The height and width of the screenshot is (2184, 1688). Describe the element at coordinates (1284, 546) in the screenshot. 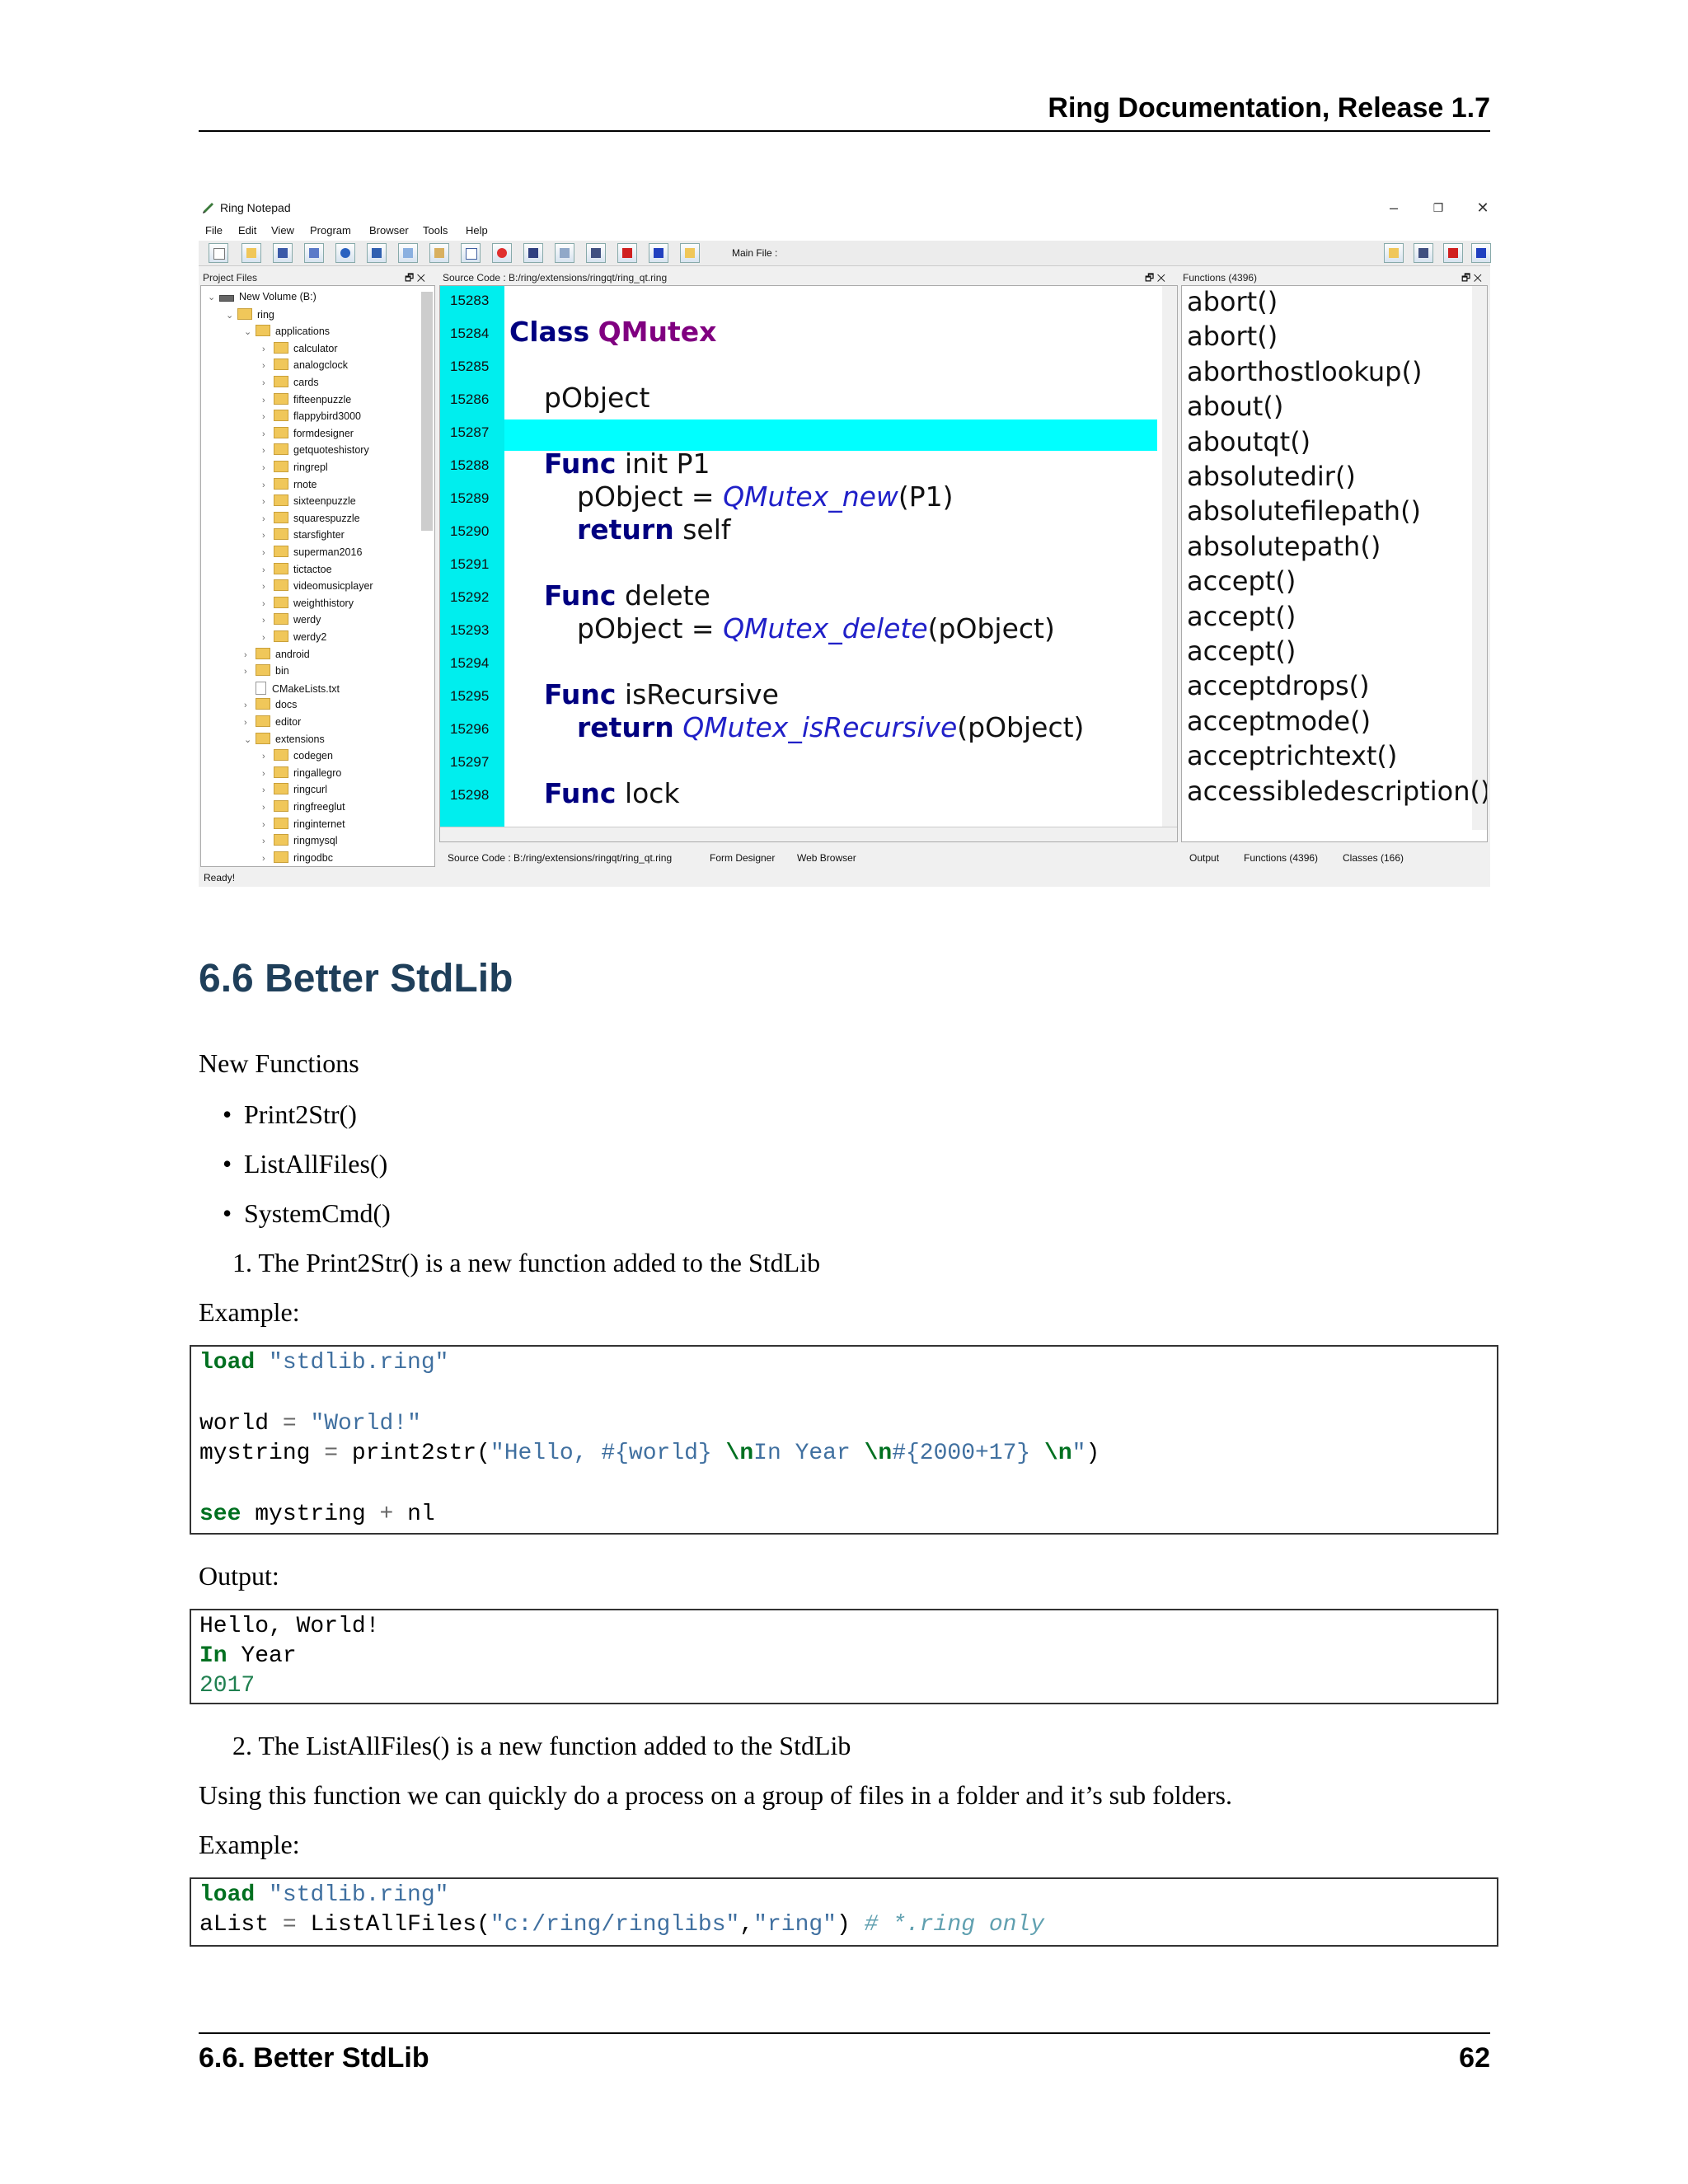

I see `function-item: absolutepath()` at that location.